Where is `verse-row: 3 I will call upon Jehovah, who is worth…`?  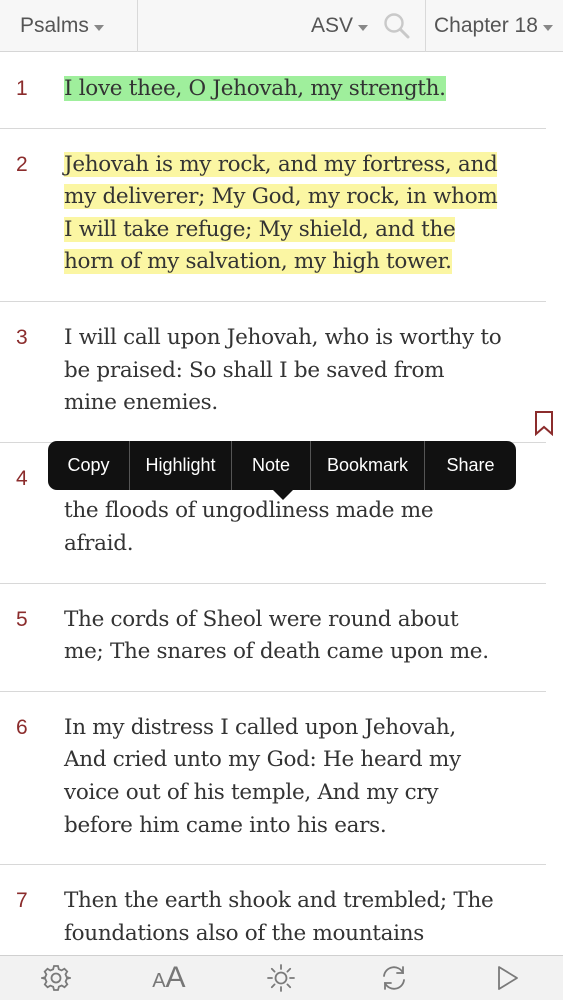 verse-row: 3 I will call upon Jehovah, who is worth… is located at coordinates (276, 372).